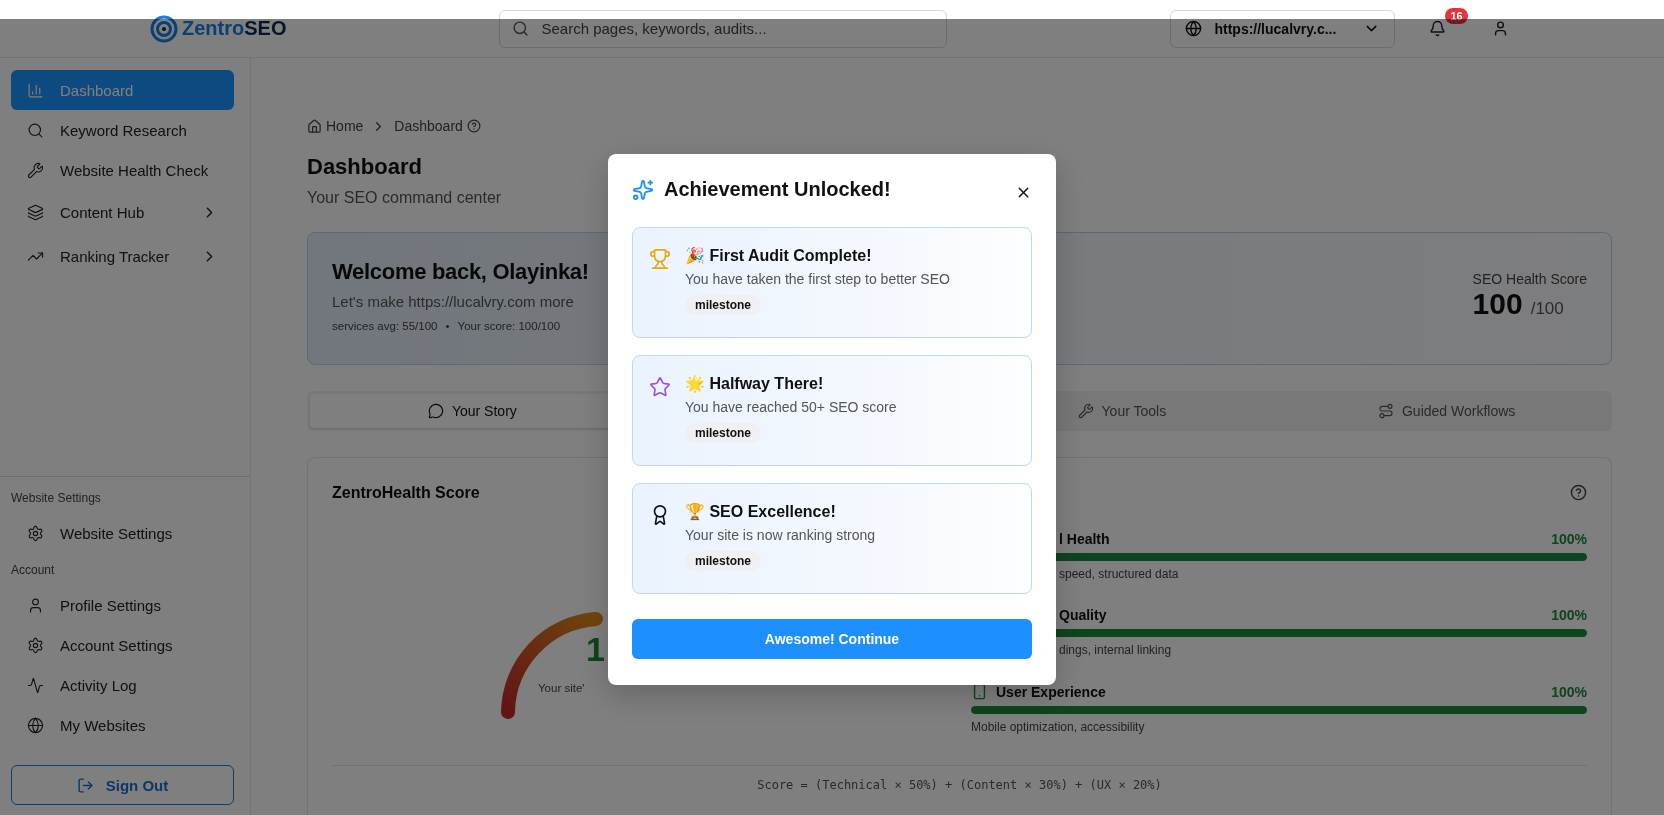 The height and width of the screenshot is (815, 1664). Describe the element at coordinates (817, 279) in the screenshot. I see `achievement-description: You have taken the first step to better SEO` at that location.